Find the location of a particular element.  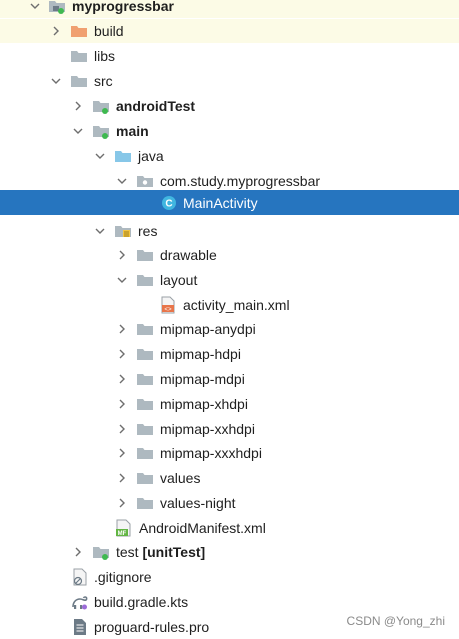

tree-item-label: mipmap-xxhdpi is located at coordinates (207, 429).